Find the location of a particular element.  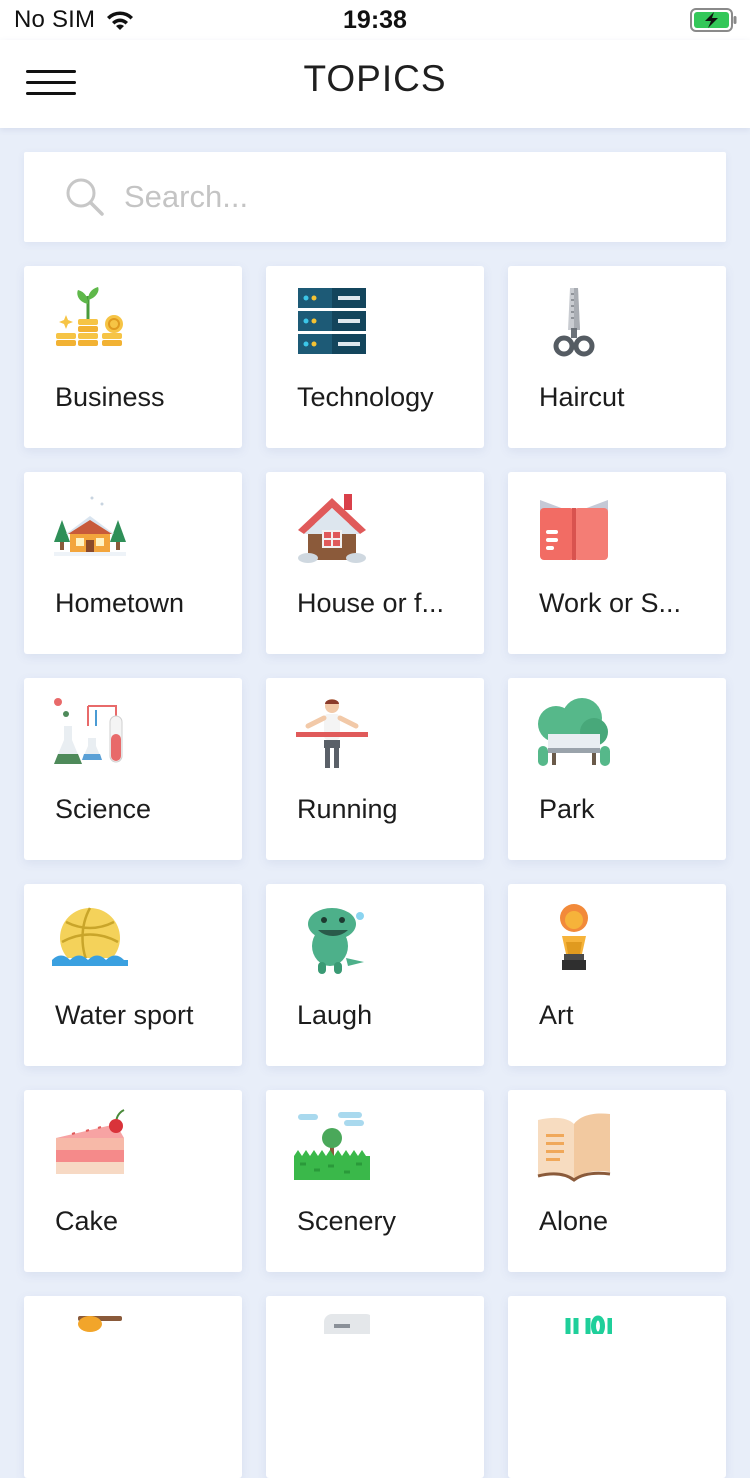

status-bar: No SIM 19:38 is located at coordinates (375, 20).